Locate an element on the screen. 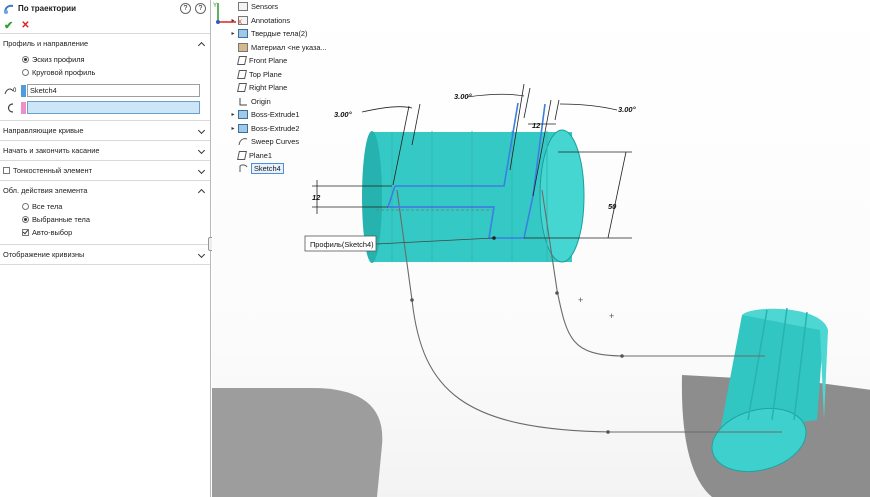 This screenshot has width=870, height=497. svg-text: 0 is located at coordinates (15, 91).